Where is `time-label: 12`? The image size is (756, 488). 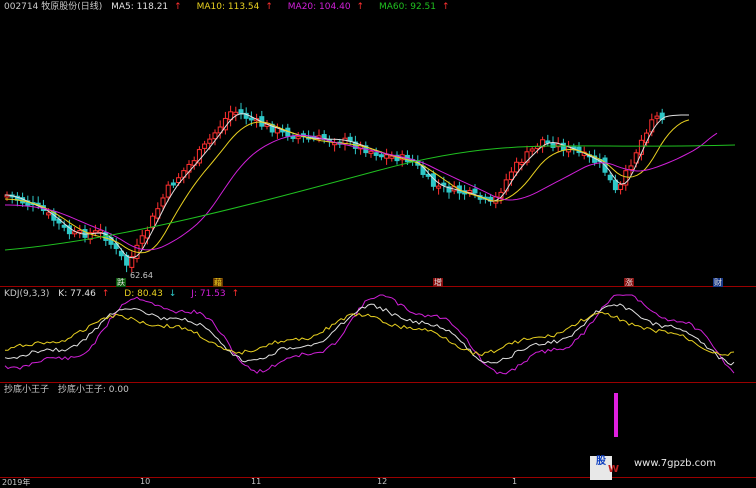
time-label: 12 is located at coordinates (382, 481).